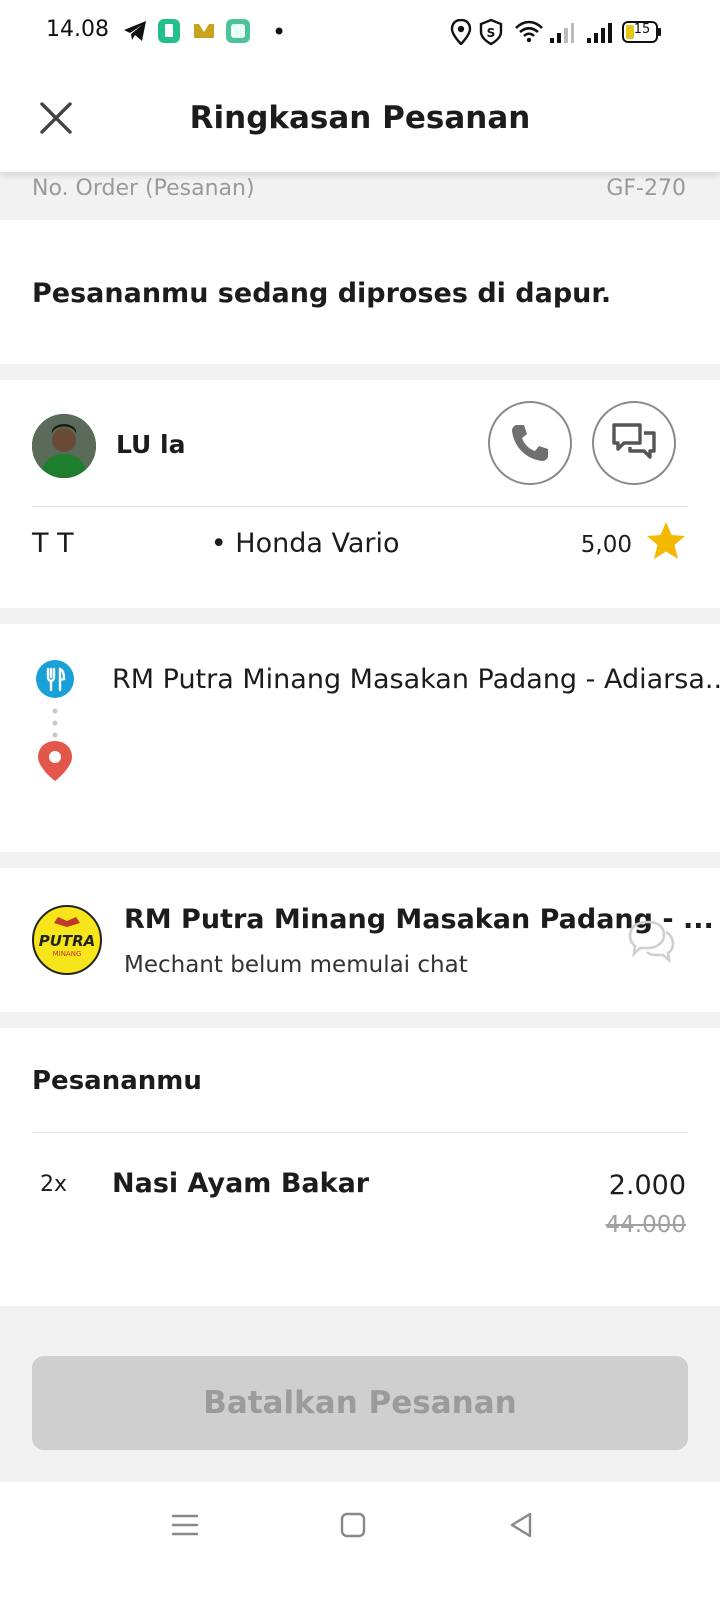 The width and height of the screenshot is (720, 1600). What do you see at coordinates (461, 32) in the screenshot?
I see `location-icon` at bounding box center [461, 32].